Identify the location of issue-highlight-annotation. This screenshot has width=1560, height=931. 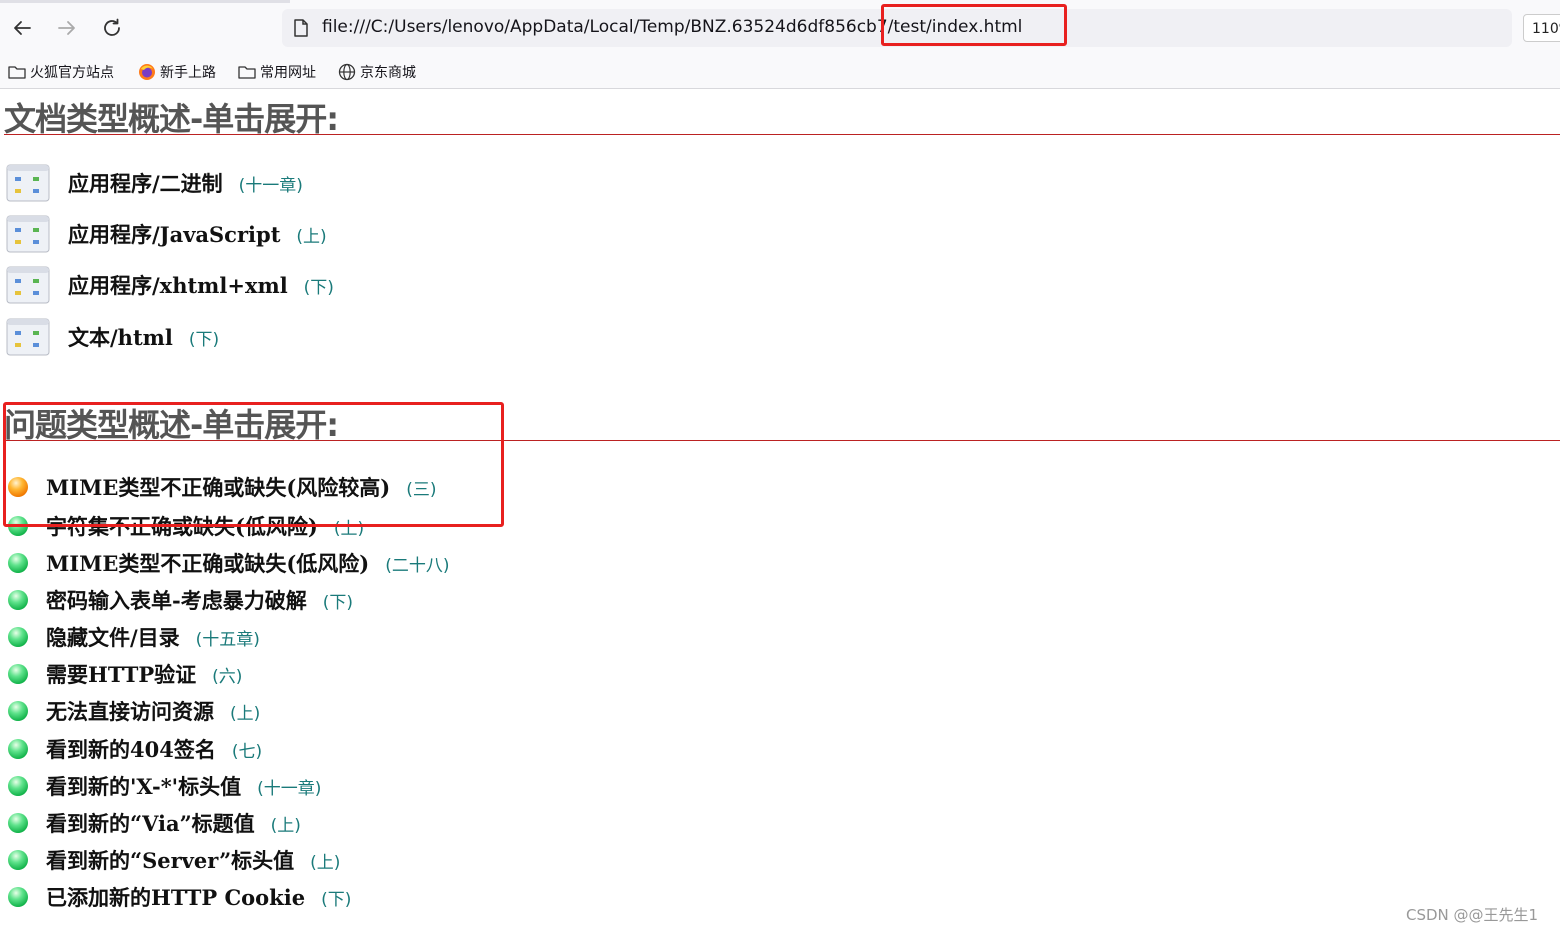
(253, 464).